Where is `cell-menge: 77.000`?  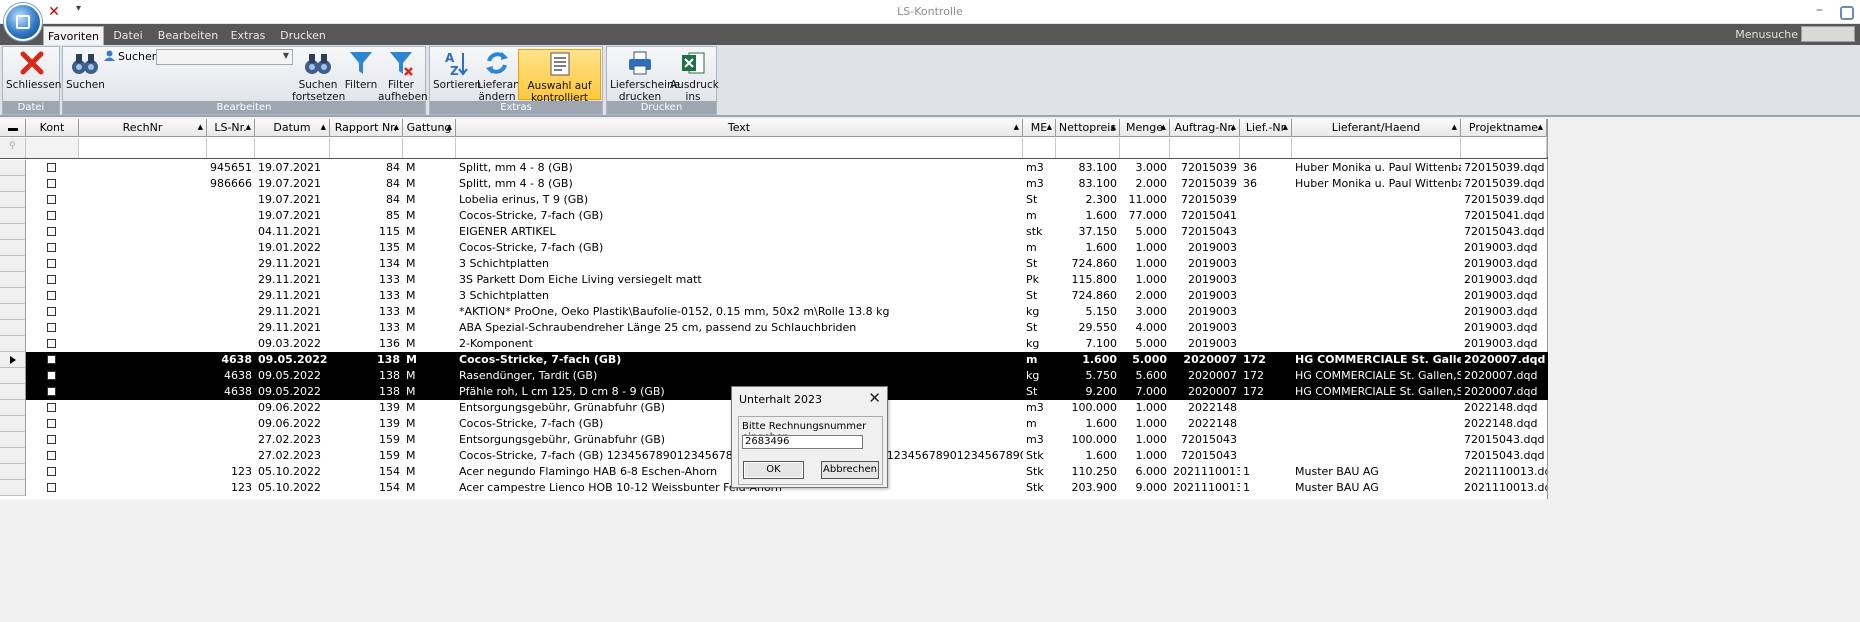
cell-menge: 77.000 is located at coordinates (1145, 216).